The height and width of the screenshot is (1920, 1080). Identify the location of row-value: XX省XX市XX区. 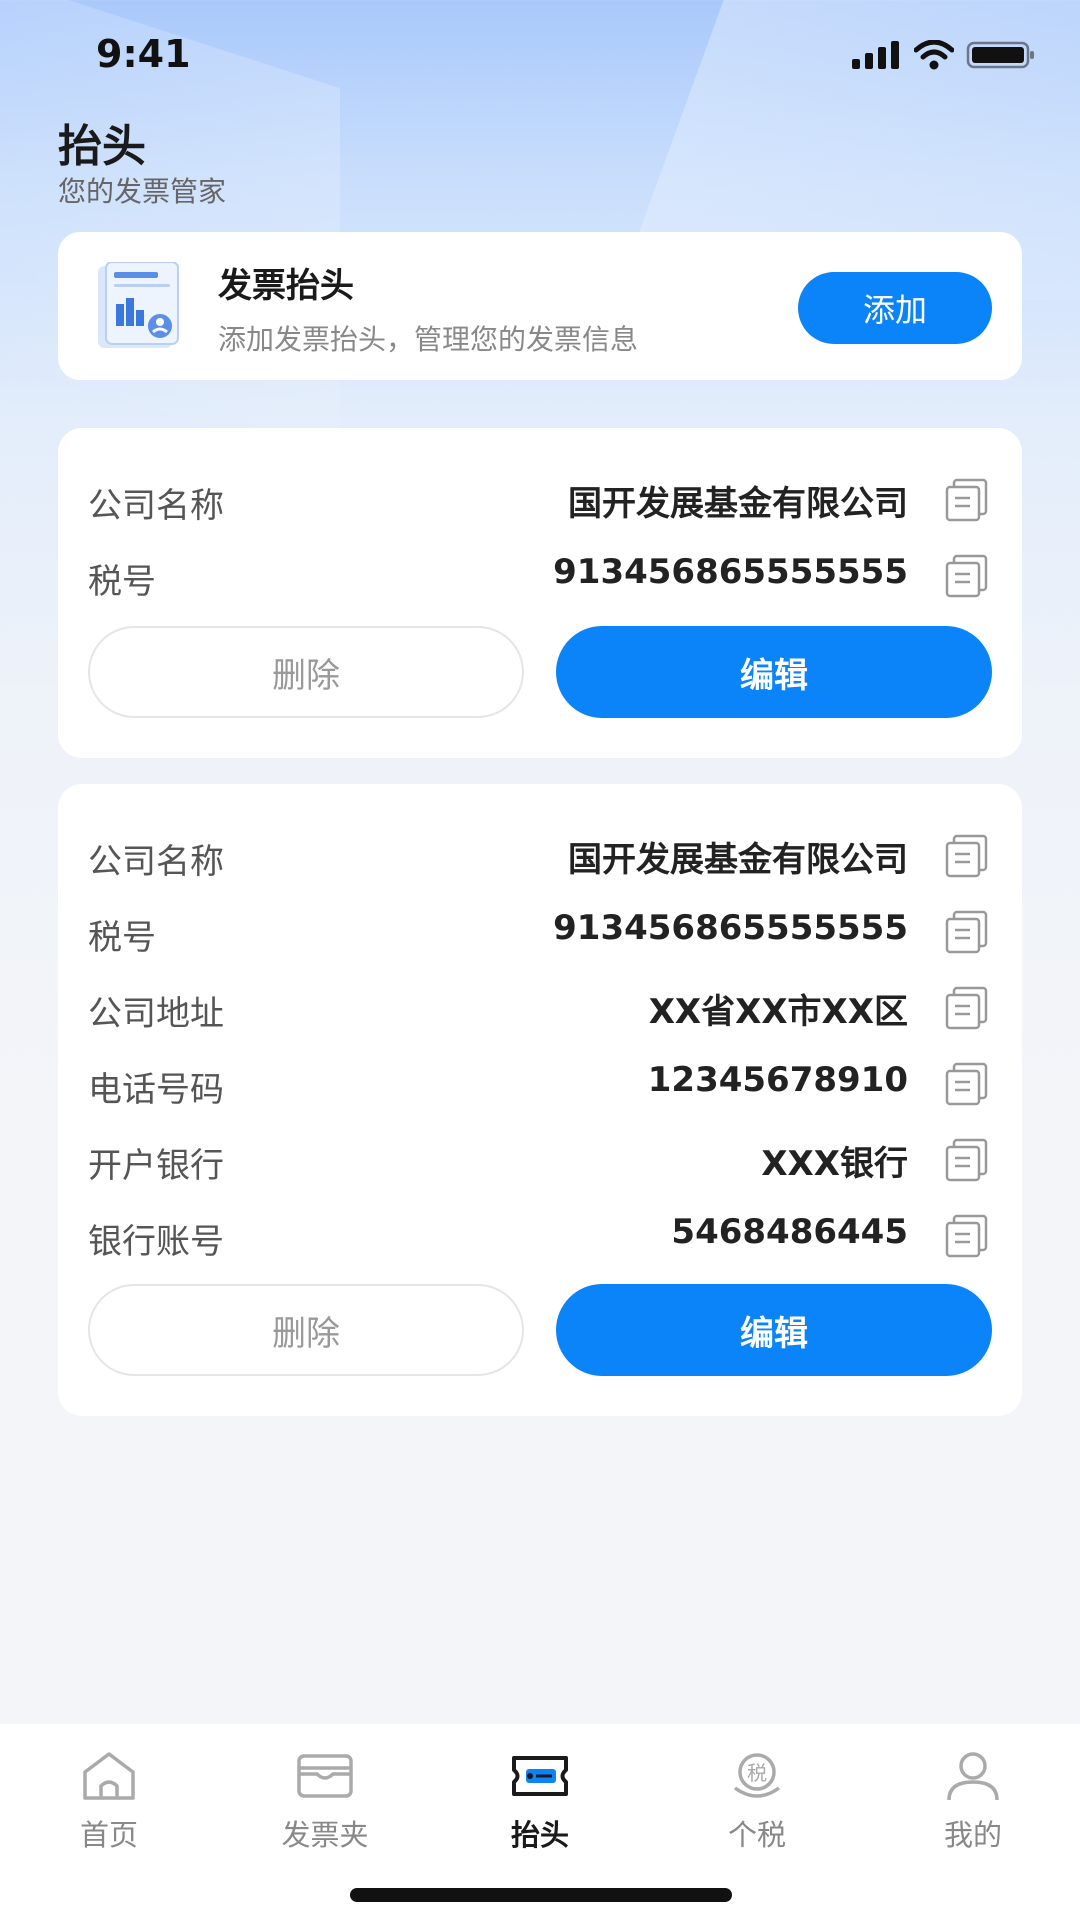
(778, 1012).